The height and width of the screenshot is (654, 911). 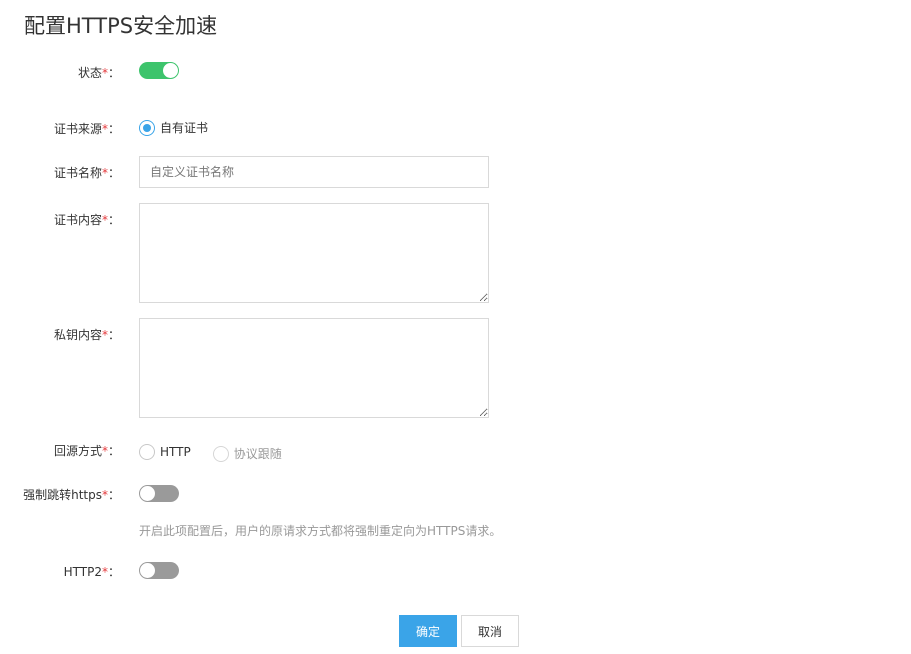 What do you see at coordinates (159, 493) in the screenshot?
I see `force-https-toggle` at bounding box center [159, 493].